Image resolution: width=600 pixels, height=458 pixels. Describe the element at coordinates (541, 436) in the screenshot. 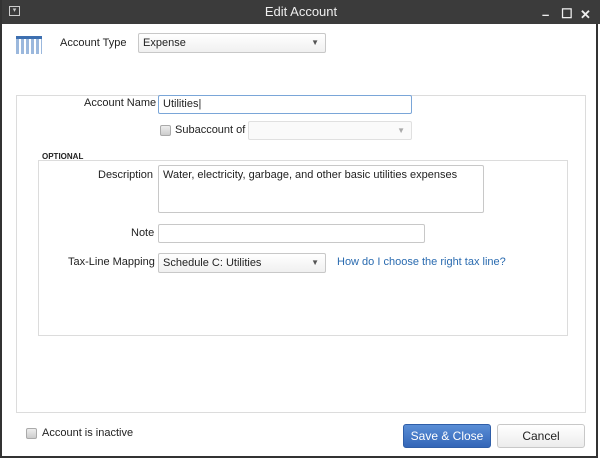

I see `cancel-button: Cancel` at that location.